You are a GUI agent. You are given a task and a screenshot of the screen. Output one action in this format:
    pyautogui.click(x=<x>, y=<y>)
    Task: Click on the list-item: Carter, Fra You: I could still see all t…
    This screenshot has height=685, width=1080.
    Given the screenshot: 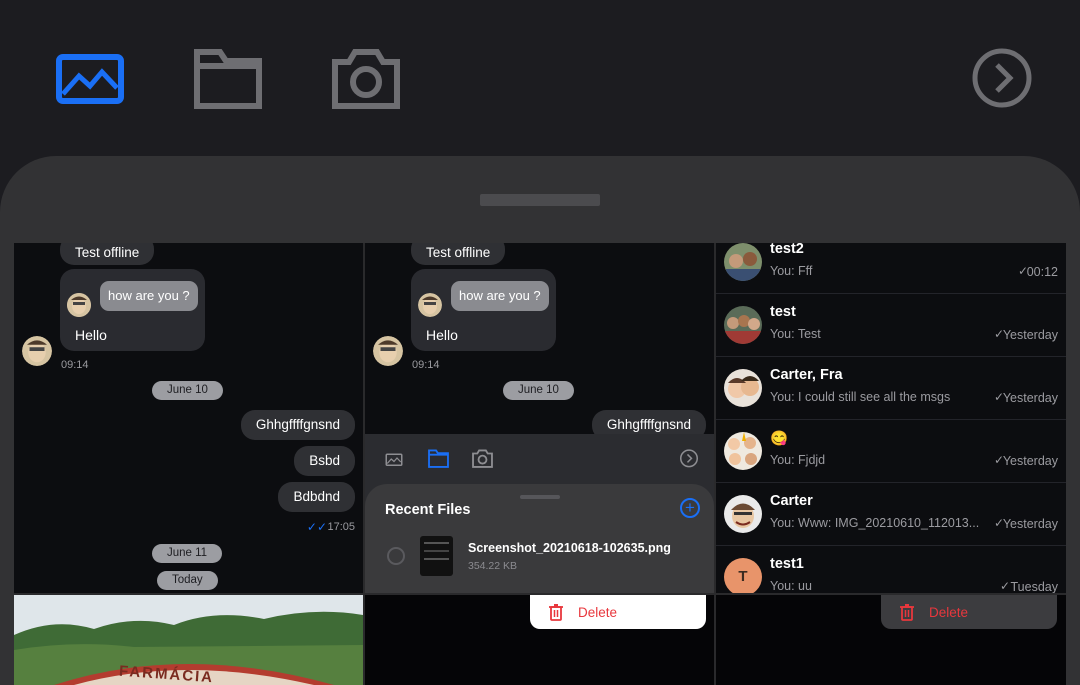 What is the action you would take?
    pyautogui.click(x=891, y=388)
    